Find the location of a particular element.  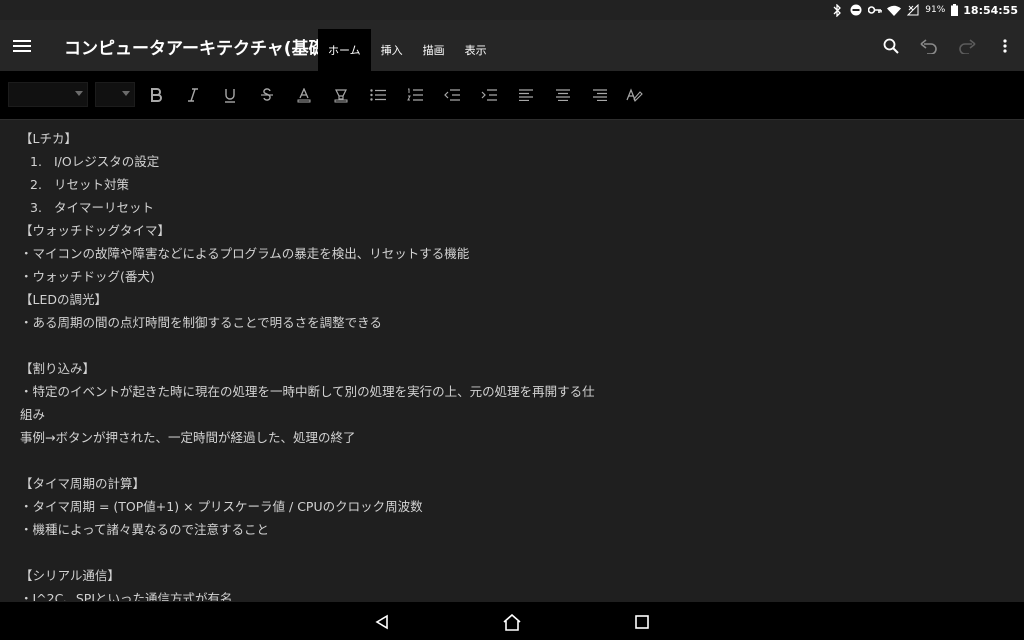

strikethrough-icon is located at coordinates (267, 94).